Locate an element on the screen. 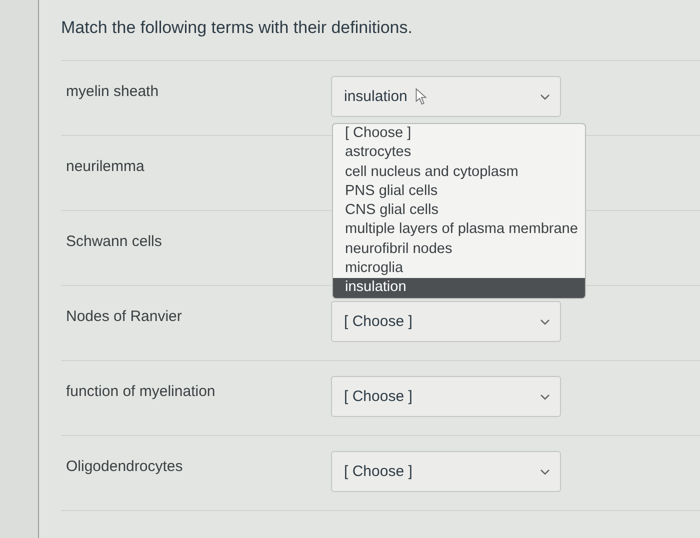 The height and width of the screenshot is (538, 700). term-text: function of myelination is located at coordinates (140, 391).